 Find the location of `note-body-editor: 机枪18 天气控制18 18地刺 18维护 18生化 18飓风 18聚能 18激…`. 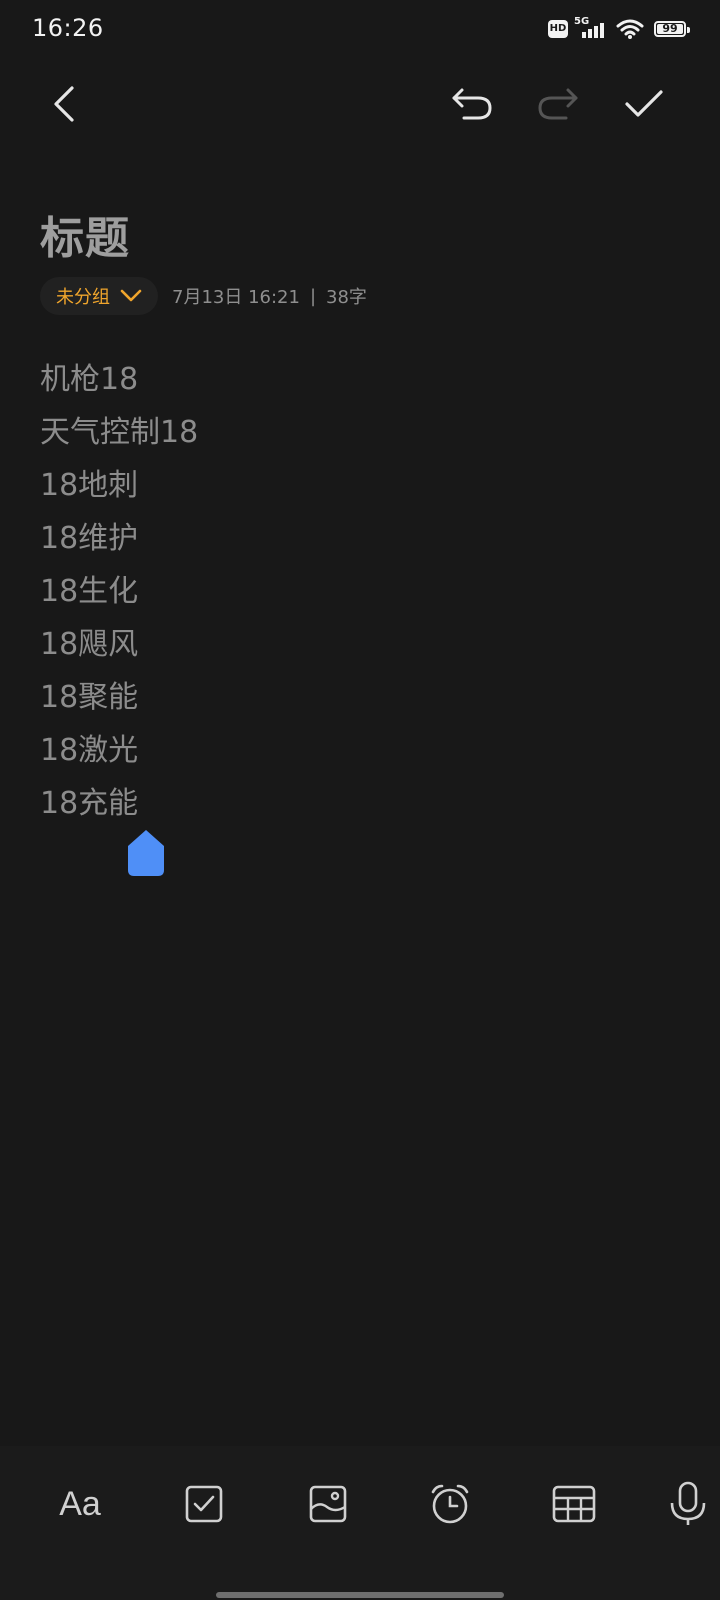

note-body-editor: 机枪18 天气控制18 18地刺 18维护 18生化 18飓风 18聚能 18激… is located at coordinates (119, 598).